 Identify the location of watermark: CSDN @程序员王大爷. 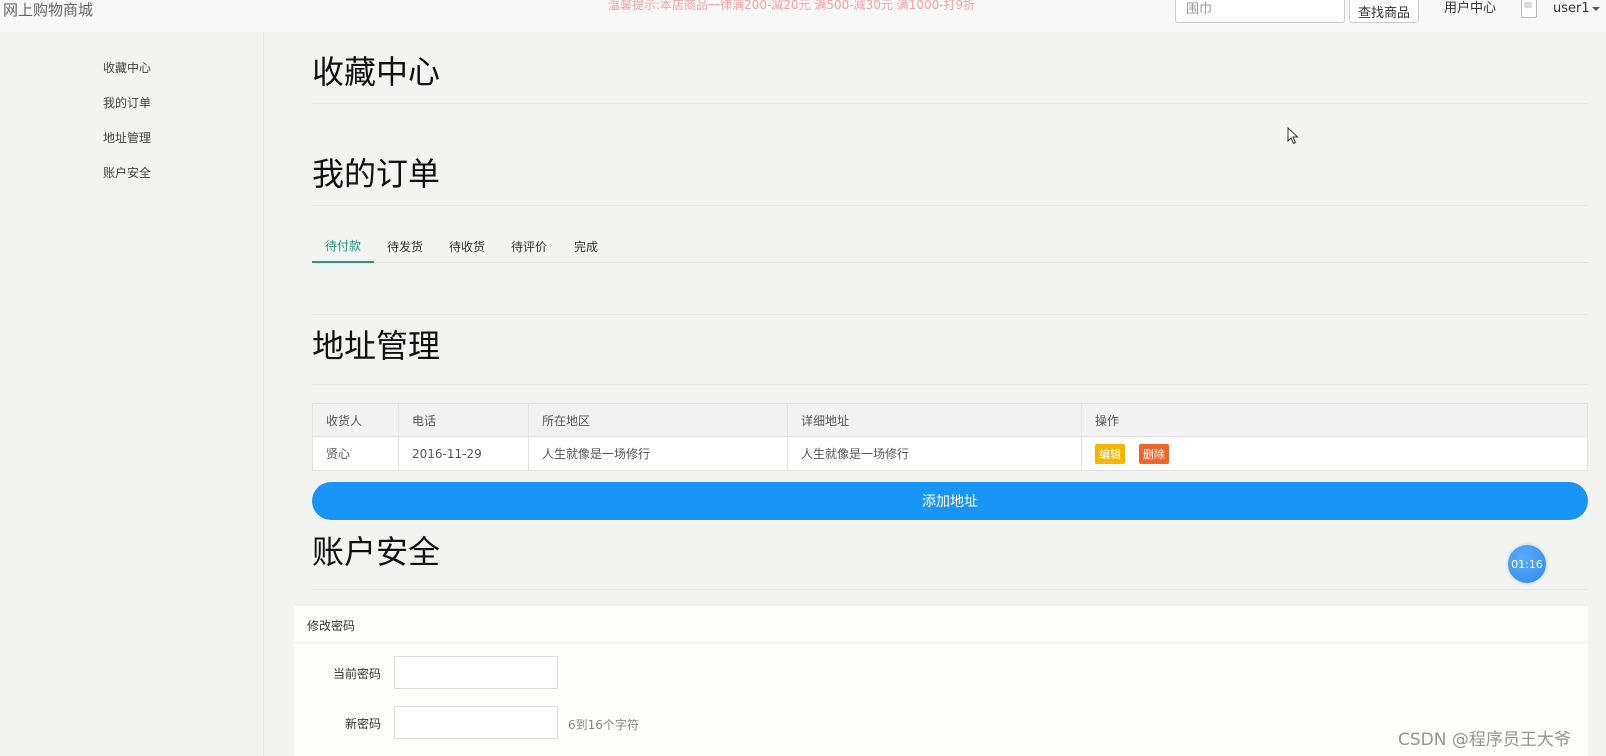
(1484, 740).